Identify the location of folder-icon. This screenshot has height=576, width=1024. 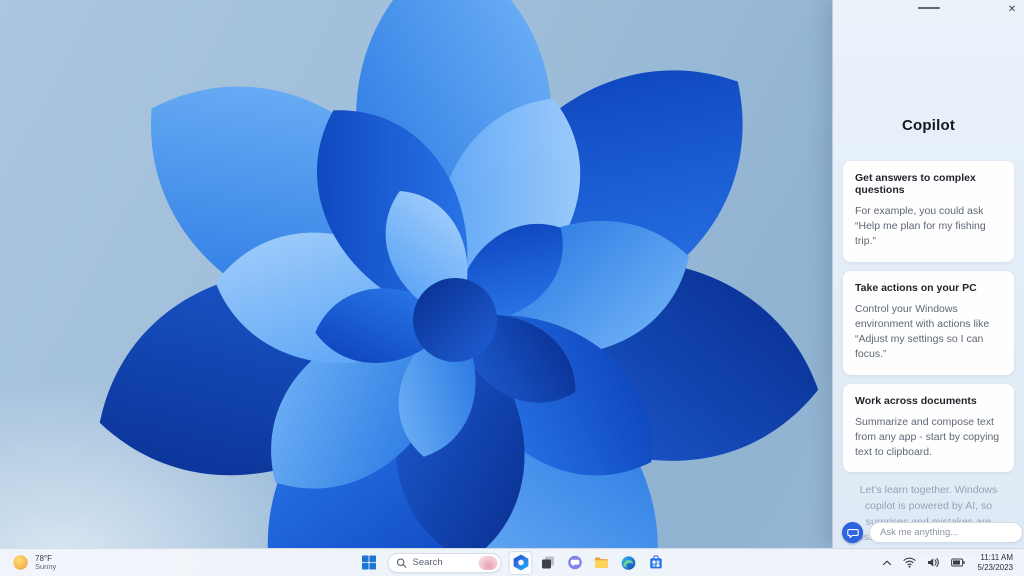
(601, 562).